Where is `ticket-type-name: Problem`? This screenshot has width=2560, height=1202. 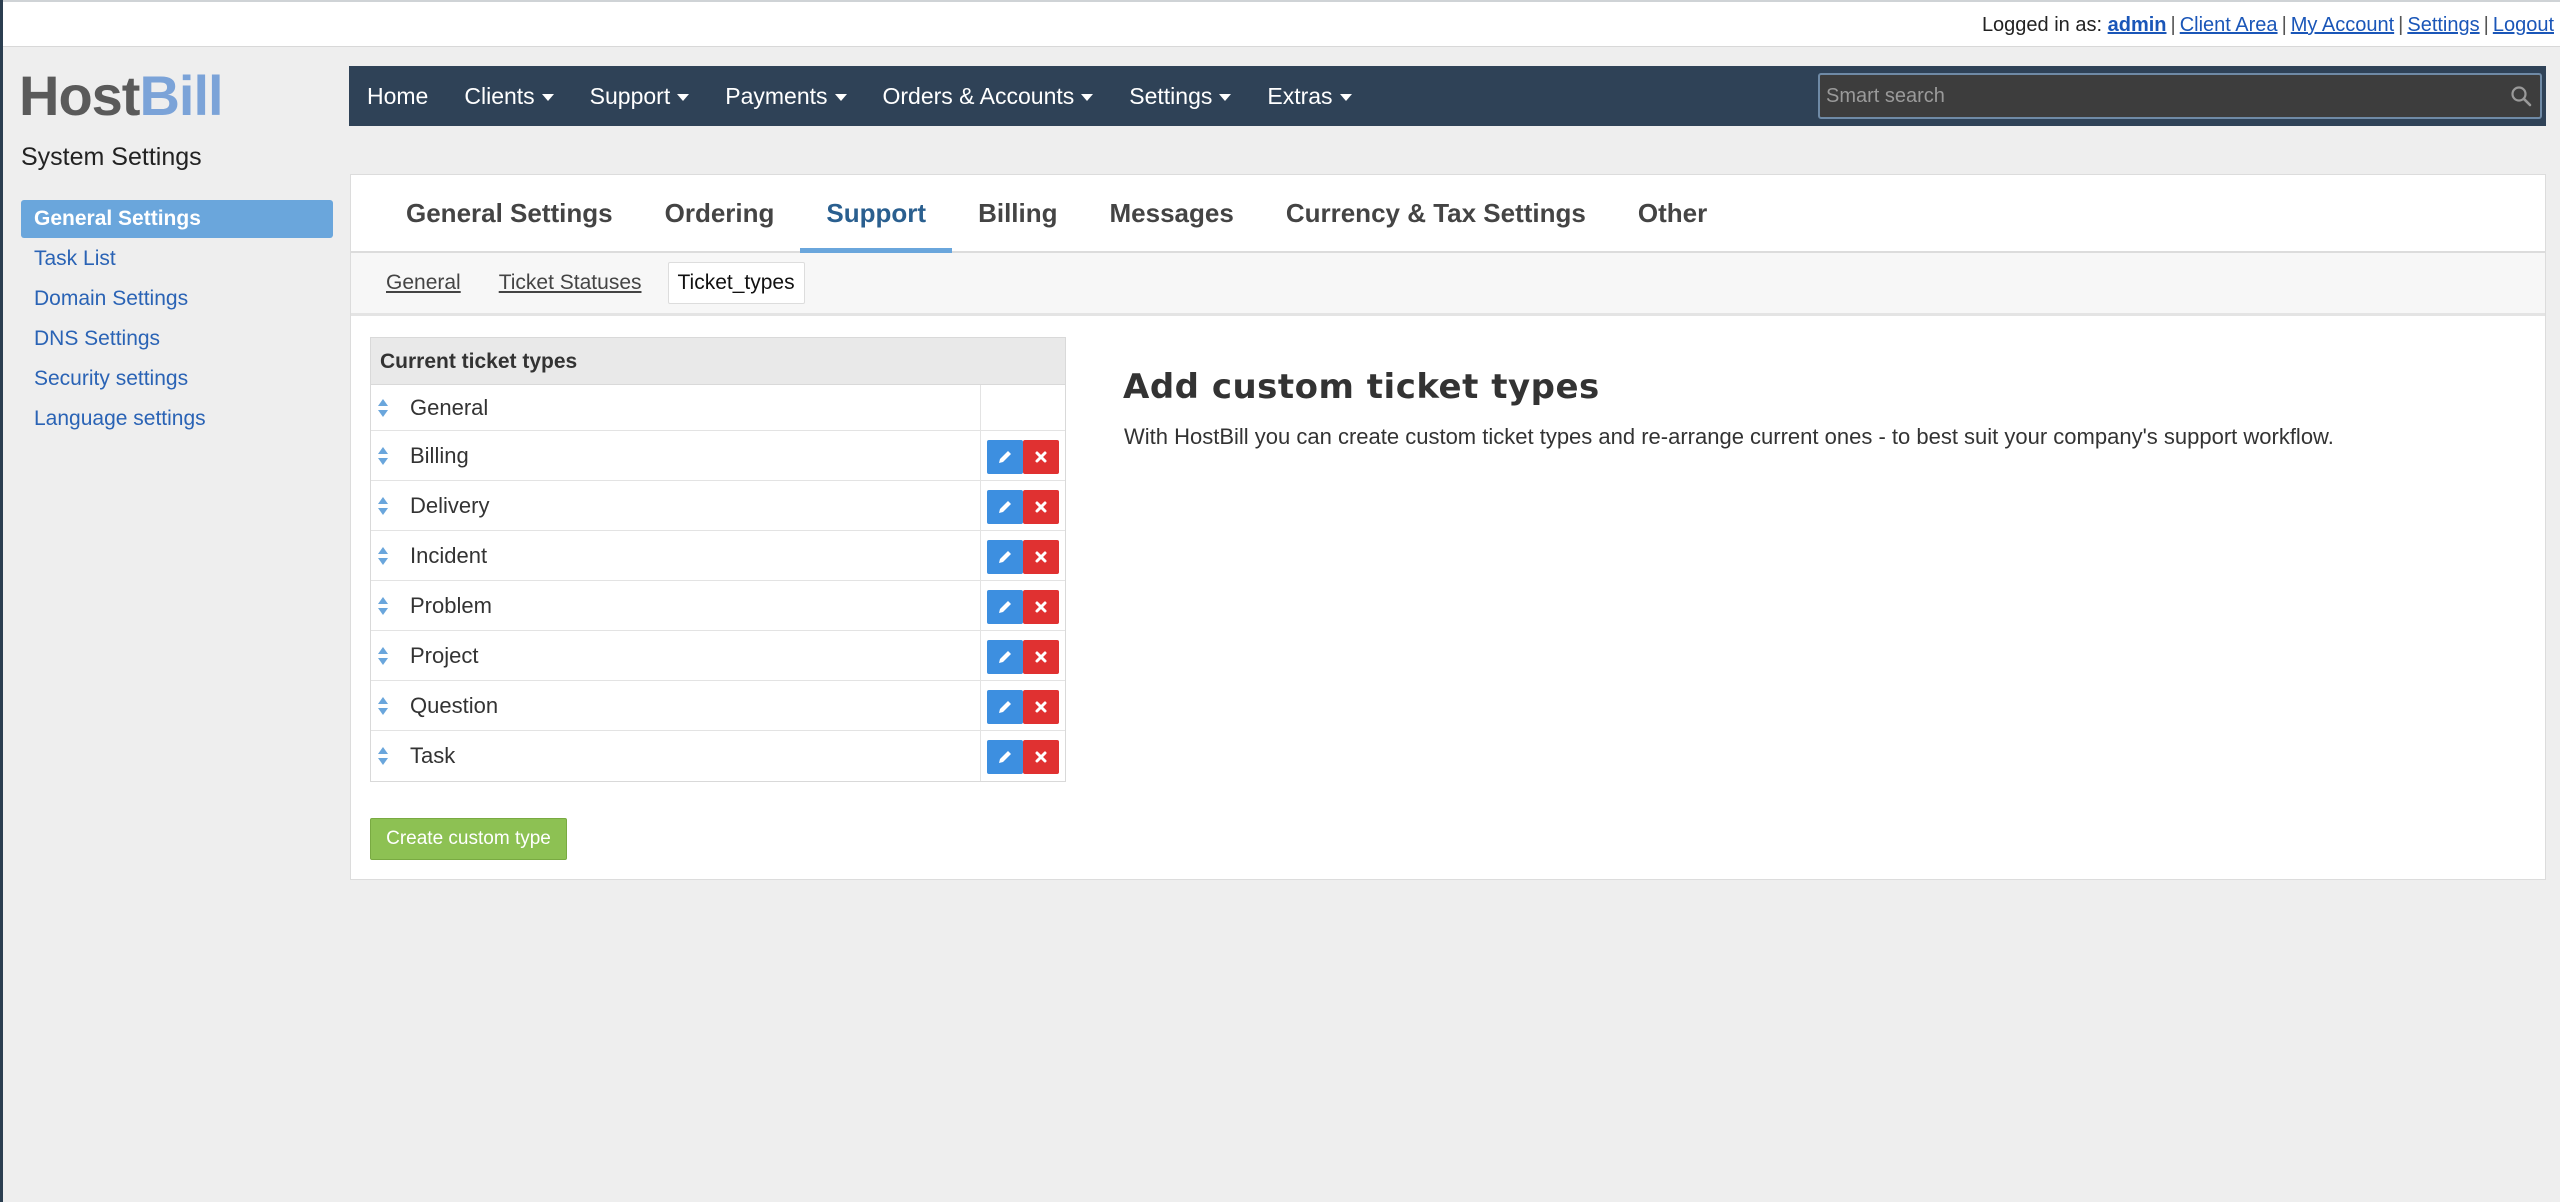 ticket-type-name: Problem is located at coordinates (451, 605).